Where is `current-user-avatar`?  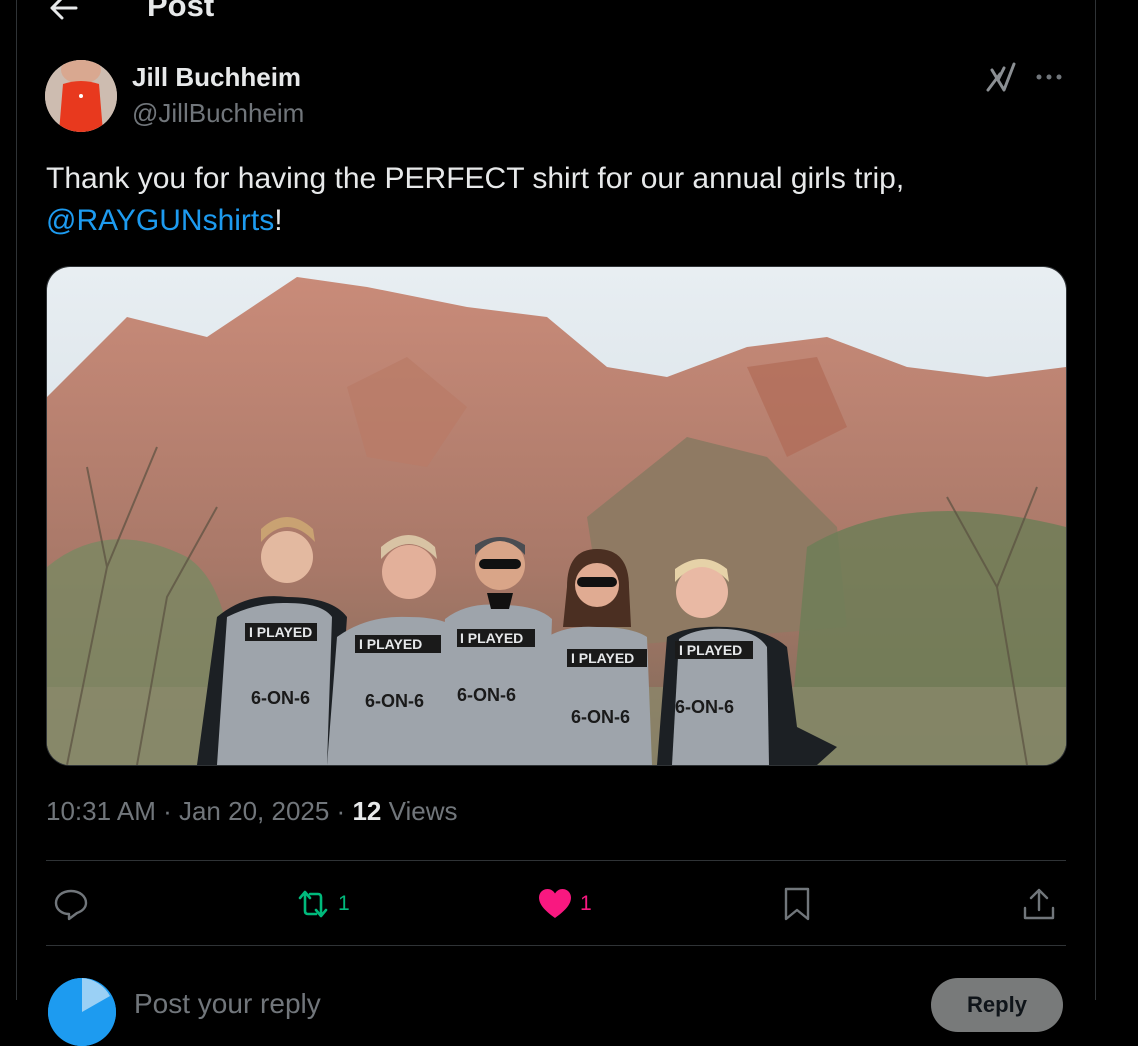
current-user-avatar is located at coordinates (82, 1012).